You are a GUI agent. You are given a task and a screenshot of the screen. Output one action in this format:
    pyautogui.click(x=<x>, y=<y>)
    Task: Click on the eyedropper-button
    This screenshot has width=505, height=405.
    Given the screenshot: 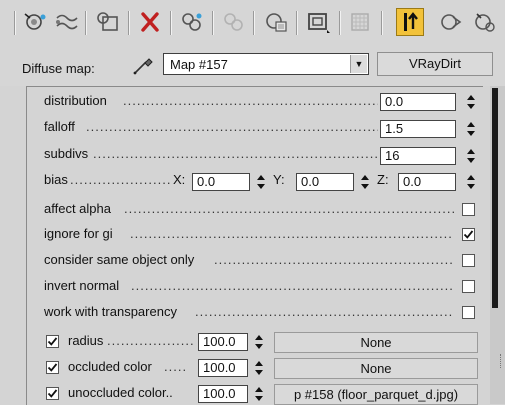 What is the action you would take?
    pyautogui.click(x=144, y=65)
    